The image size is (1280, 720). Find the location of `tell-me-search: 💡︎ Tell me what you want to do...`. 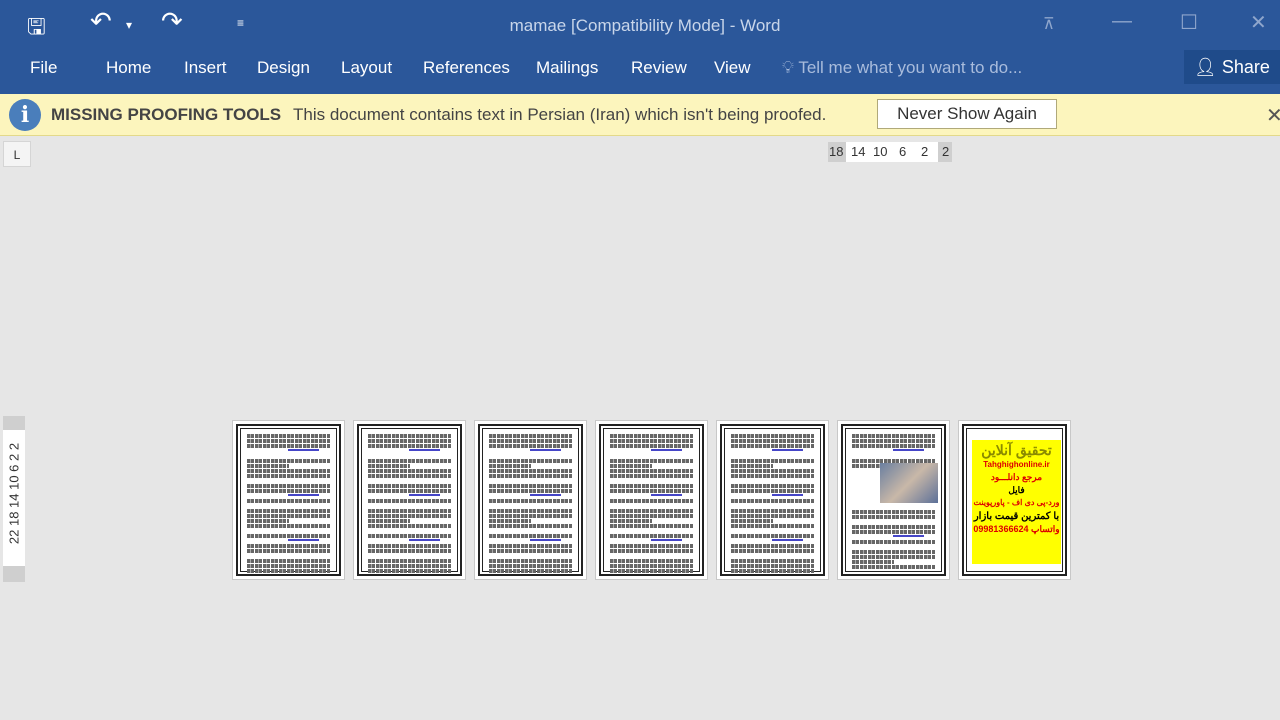

tell-me-search: 💡︎ Tell me what you want to do... is located at coordinates (902, 68).